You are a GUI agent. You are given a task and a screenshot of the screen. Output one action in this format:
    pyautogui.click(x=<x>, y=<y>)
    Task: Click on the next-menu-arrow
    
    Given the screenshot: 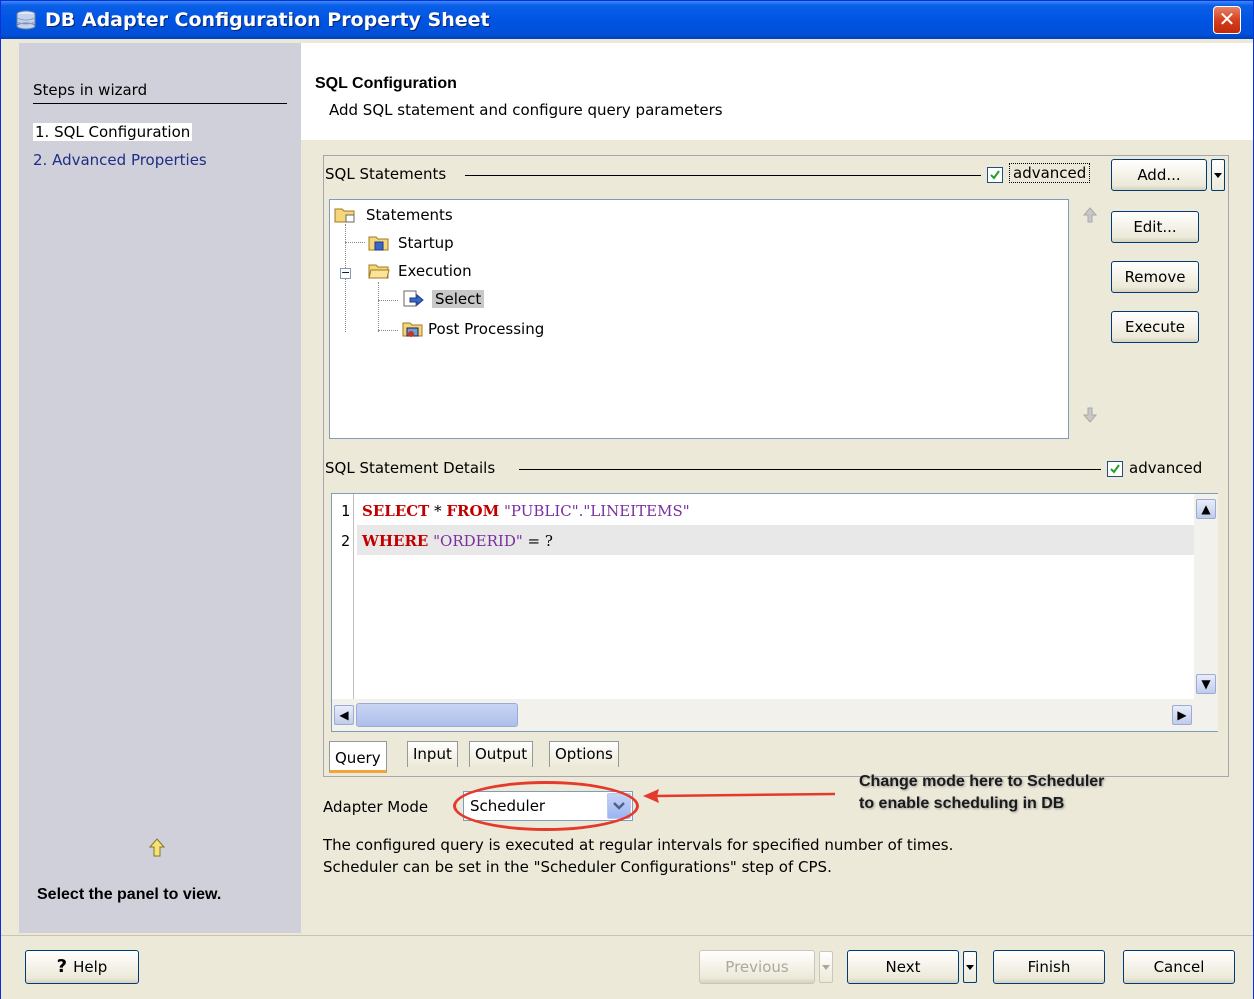 What is the action you would take?
    pyautogui.click(x=970, y=967)
    